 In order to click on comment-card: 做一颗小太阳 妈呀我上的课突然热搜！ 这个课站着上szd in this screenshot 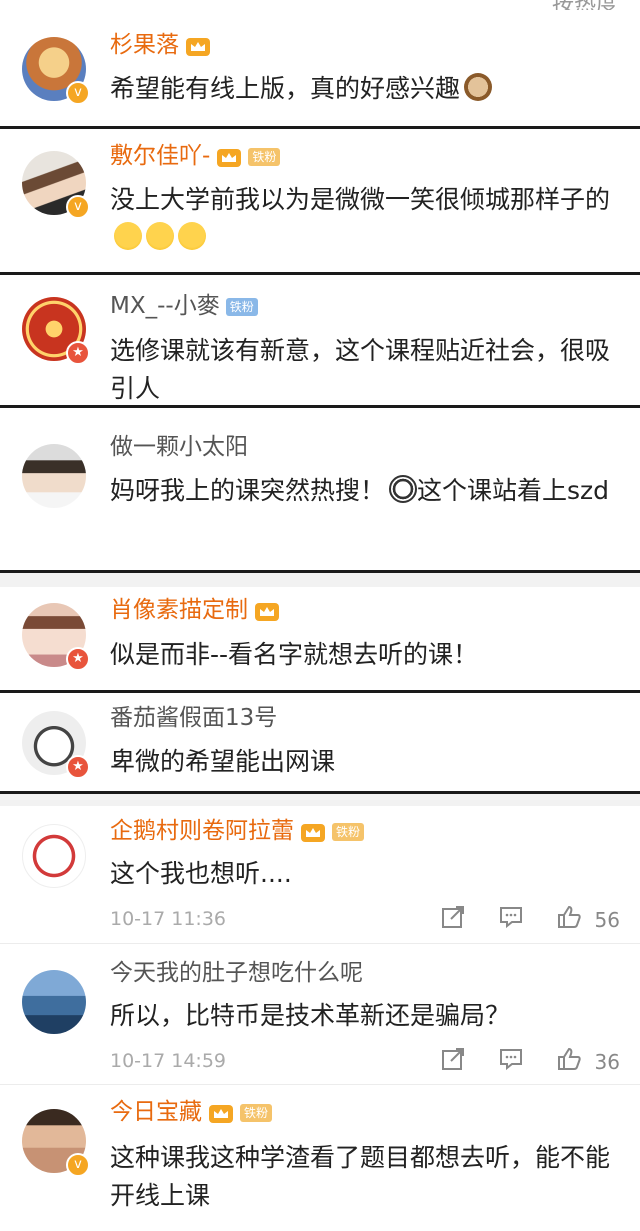, I will do `click(320, 489)`.